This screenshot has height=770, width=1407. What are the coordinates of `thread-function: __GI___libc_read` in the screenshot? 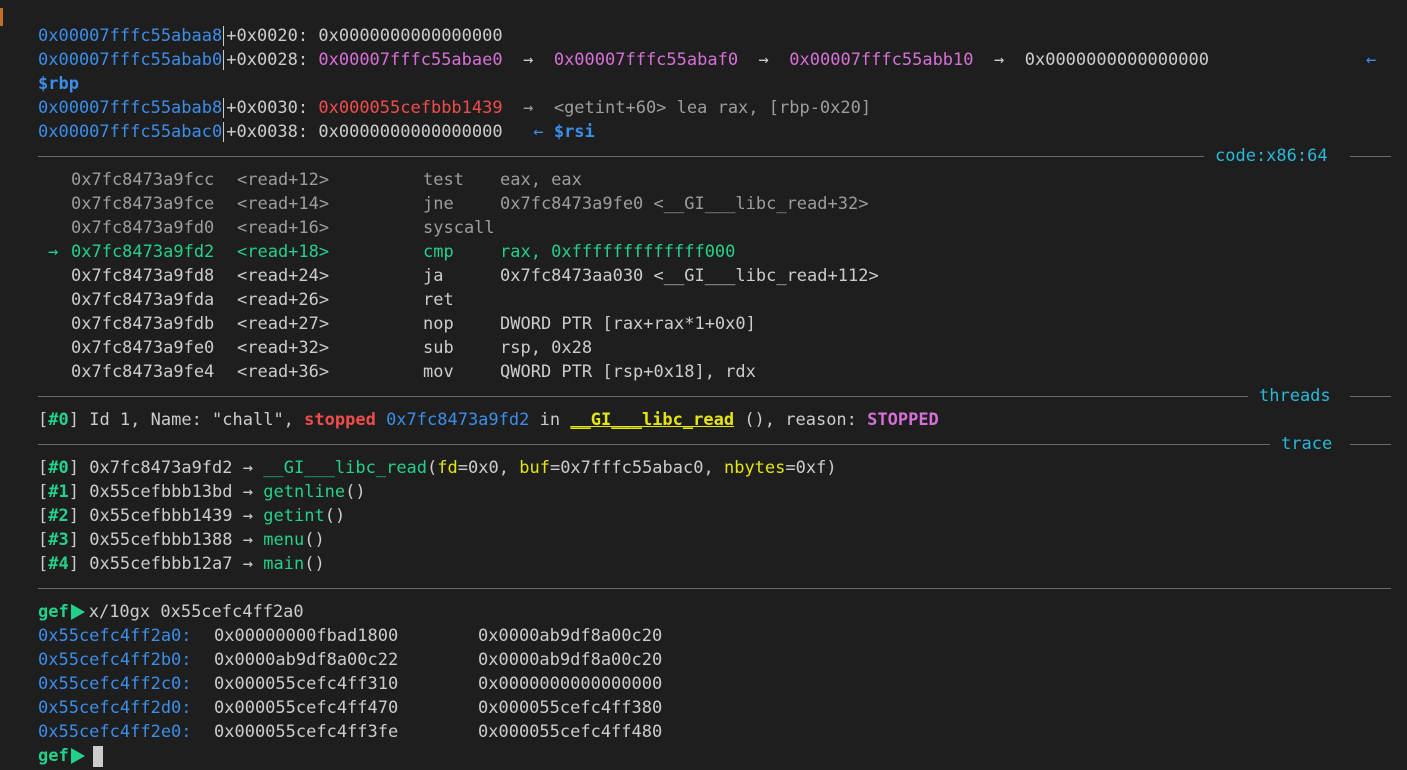 It's located at (652, 420).